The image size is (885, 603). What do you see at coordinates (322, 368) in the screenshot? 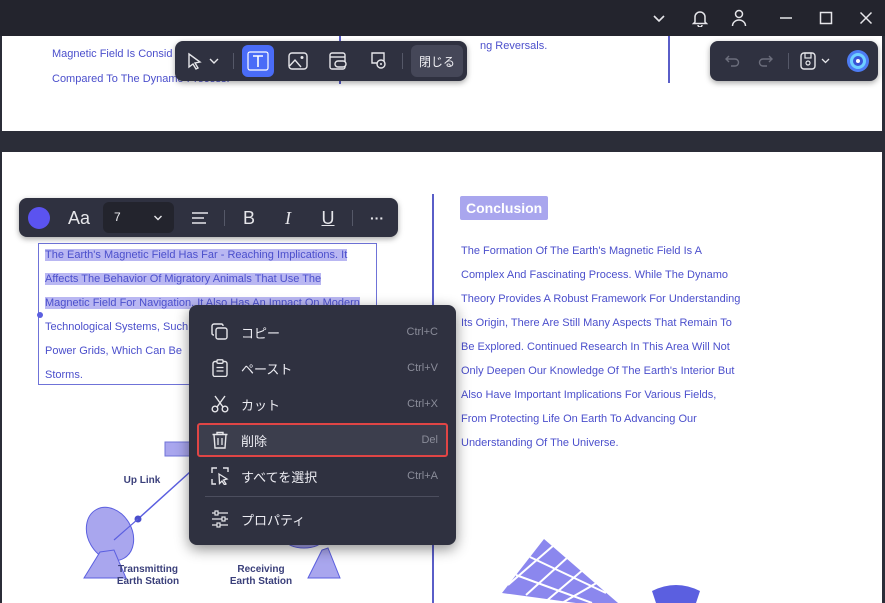
I see `menu-item-paste: ペースト Ctrl+V` at bounding box center [322, 368].